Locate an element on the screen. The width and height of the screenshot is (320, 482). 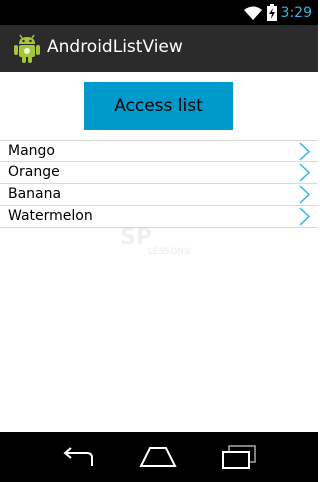
status-icons: 3:29 is located at coordinates (277, 12).